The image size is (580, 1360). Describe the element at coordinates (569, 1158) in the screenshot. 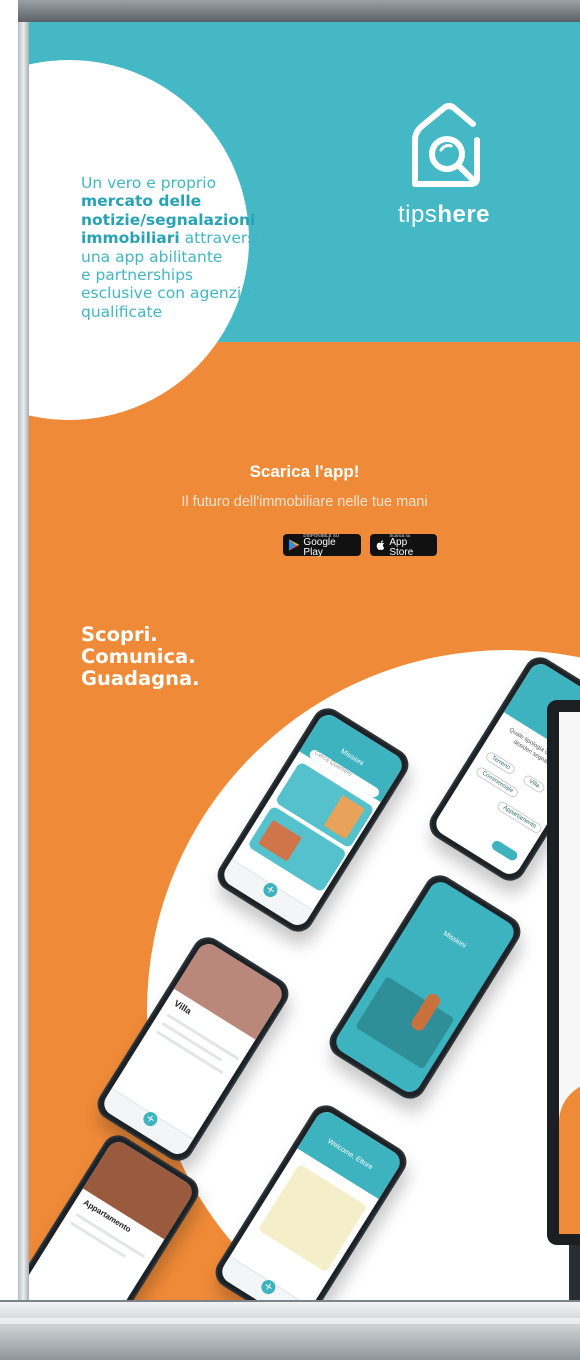

I see `monitor-screen-orange-shape` at that location.